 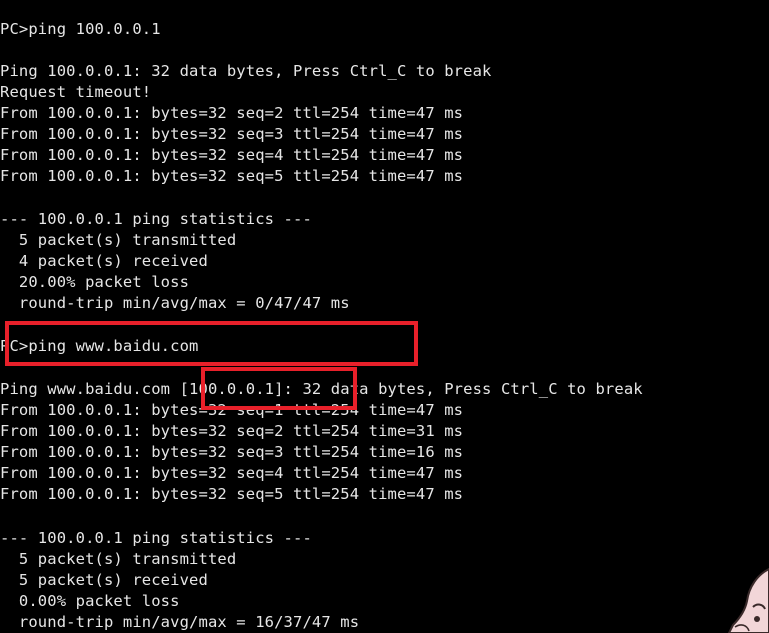 What do you see at coordinates (104, 580) in the screenshot?
I see `stats-line: 5 packet(s) received` at bounding box center [104, 580].